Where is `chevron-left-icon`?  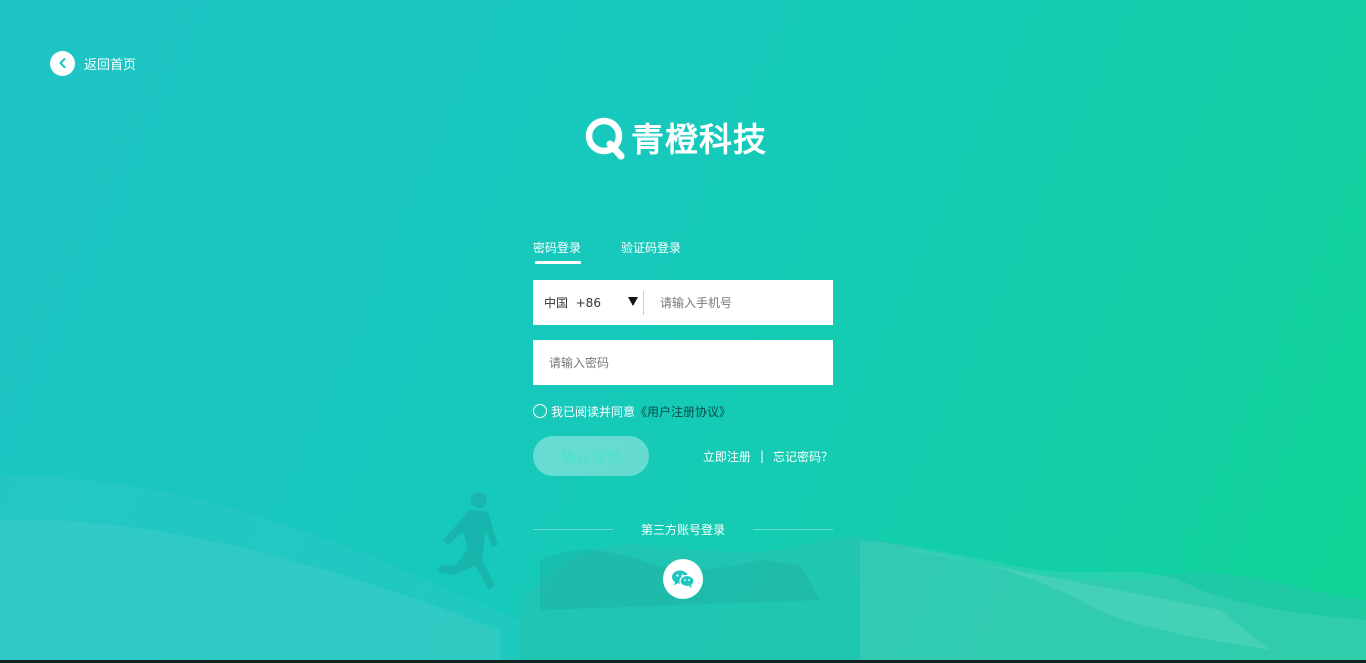 chevron-left-icon is located at coordinates (62, 63).